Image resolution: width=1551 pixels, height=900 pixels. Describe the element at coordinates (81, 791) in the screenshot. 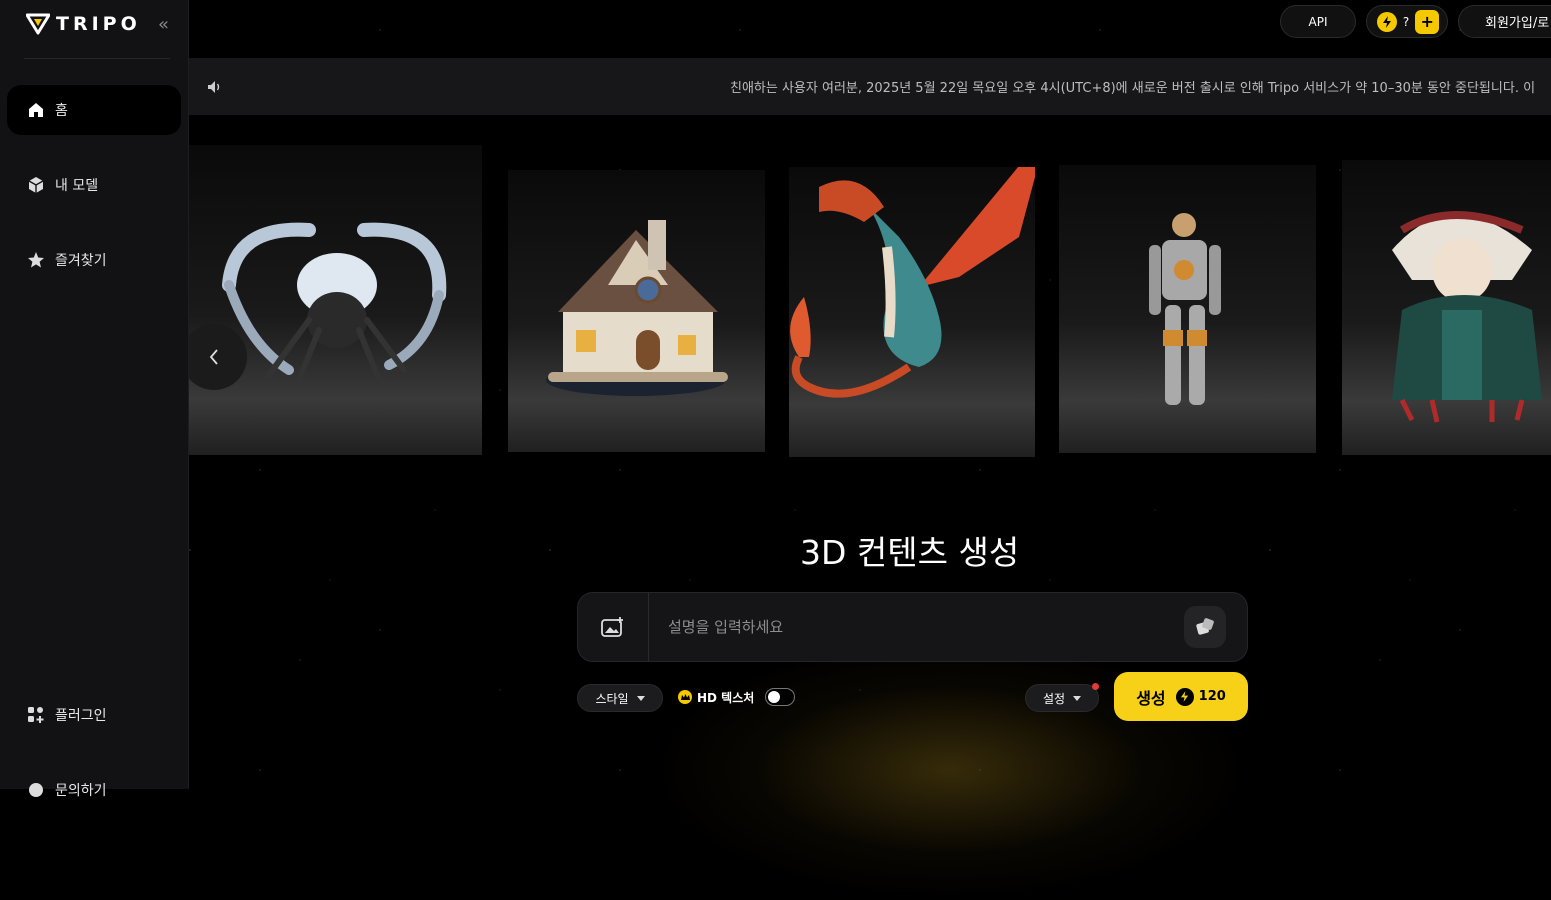

I see `sidebar-item-label: 문의하기` at that location.